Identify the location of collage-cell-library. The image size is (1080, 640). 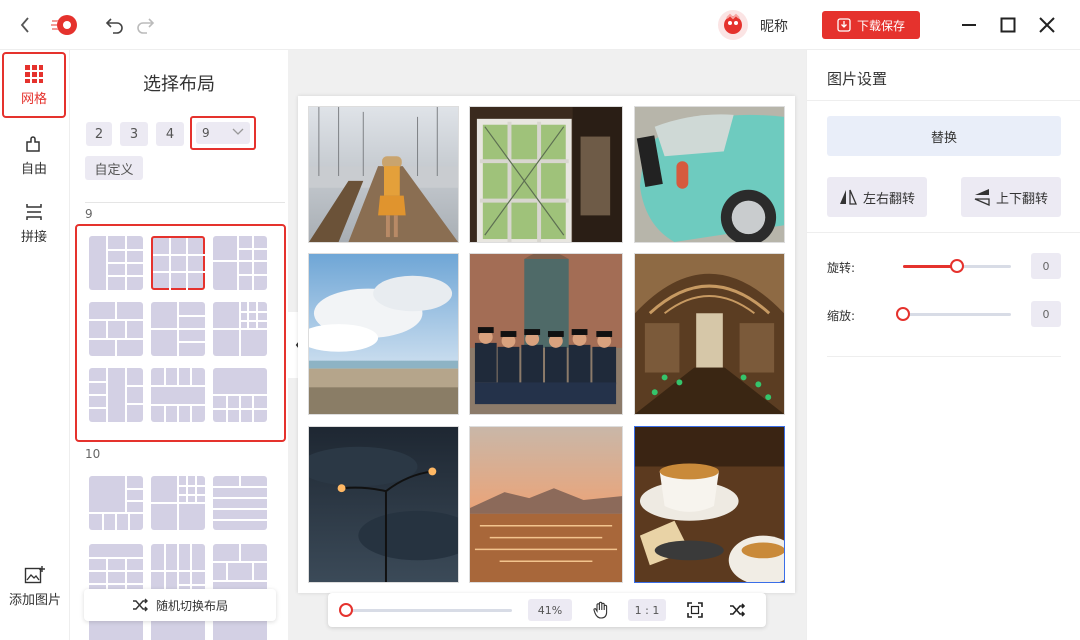
(709, 334).